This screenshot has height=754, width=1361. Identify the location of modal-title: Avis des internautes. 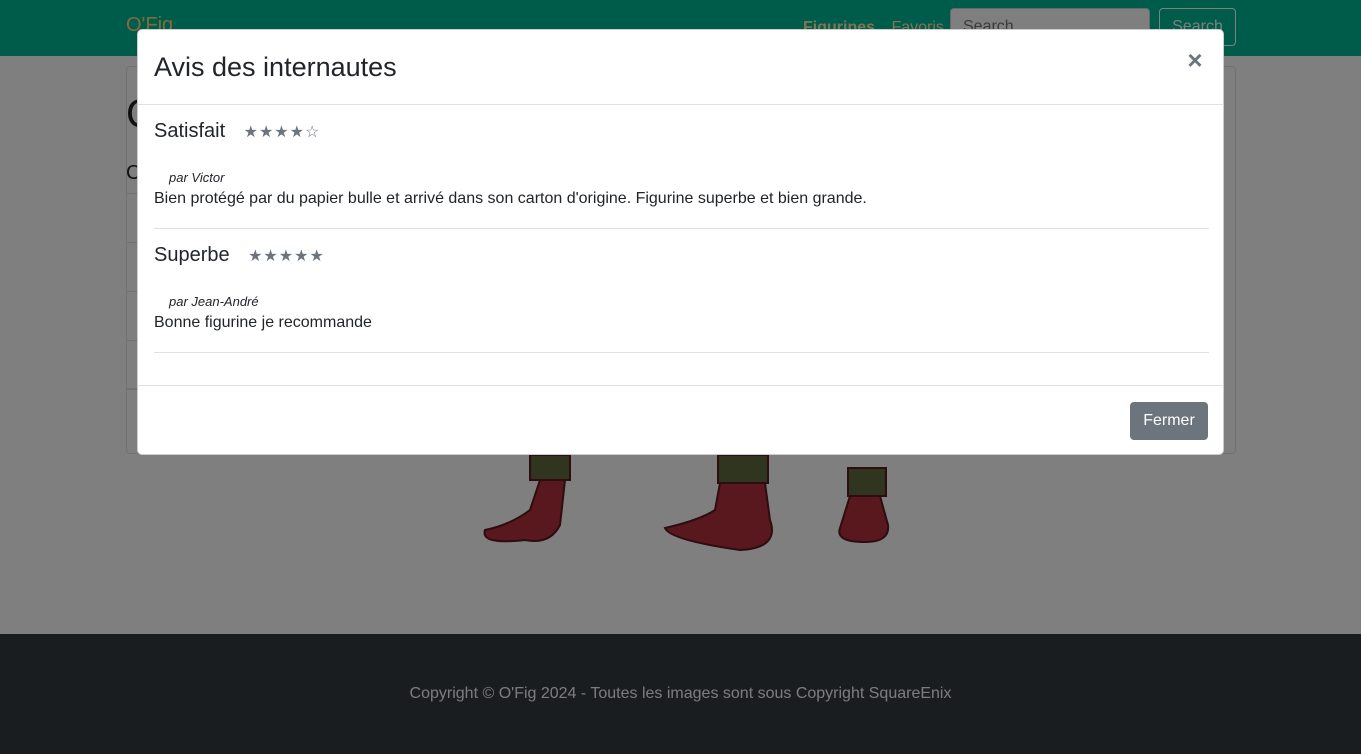
(275, 67).